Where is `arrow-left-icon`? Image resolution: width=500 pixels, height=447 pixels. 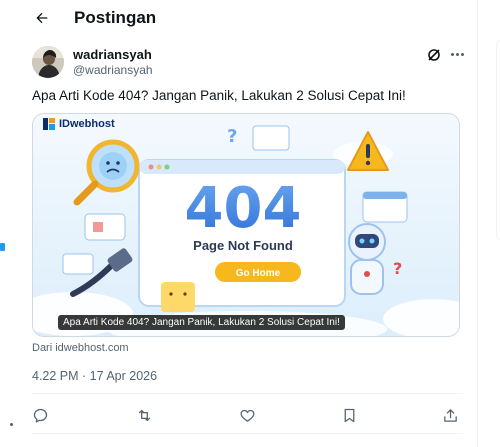
arrow-left-icon is located at coordinates (42, 18).